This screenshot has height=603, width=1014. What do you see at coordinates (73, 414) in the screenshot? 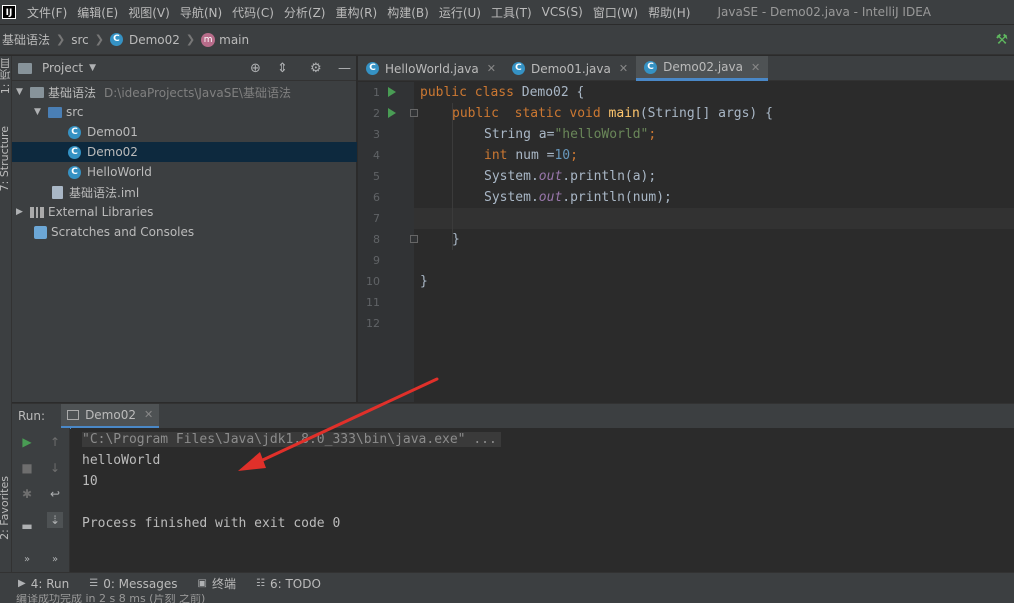
I see `console-icon` at bounding box center [73, 414].